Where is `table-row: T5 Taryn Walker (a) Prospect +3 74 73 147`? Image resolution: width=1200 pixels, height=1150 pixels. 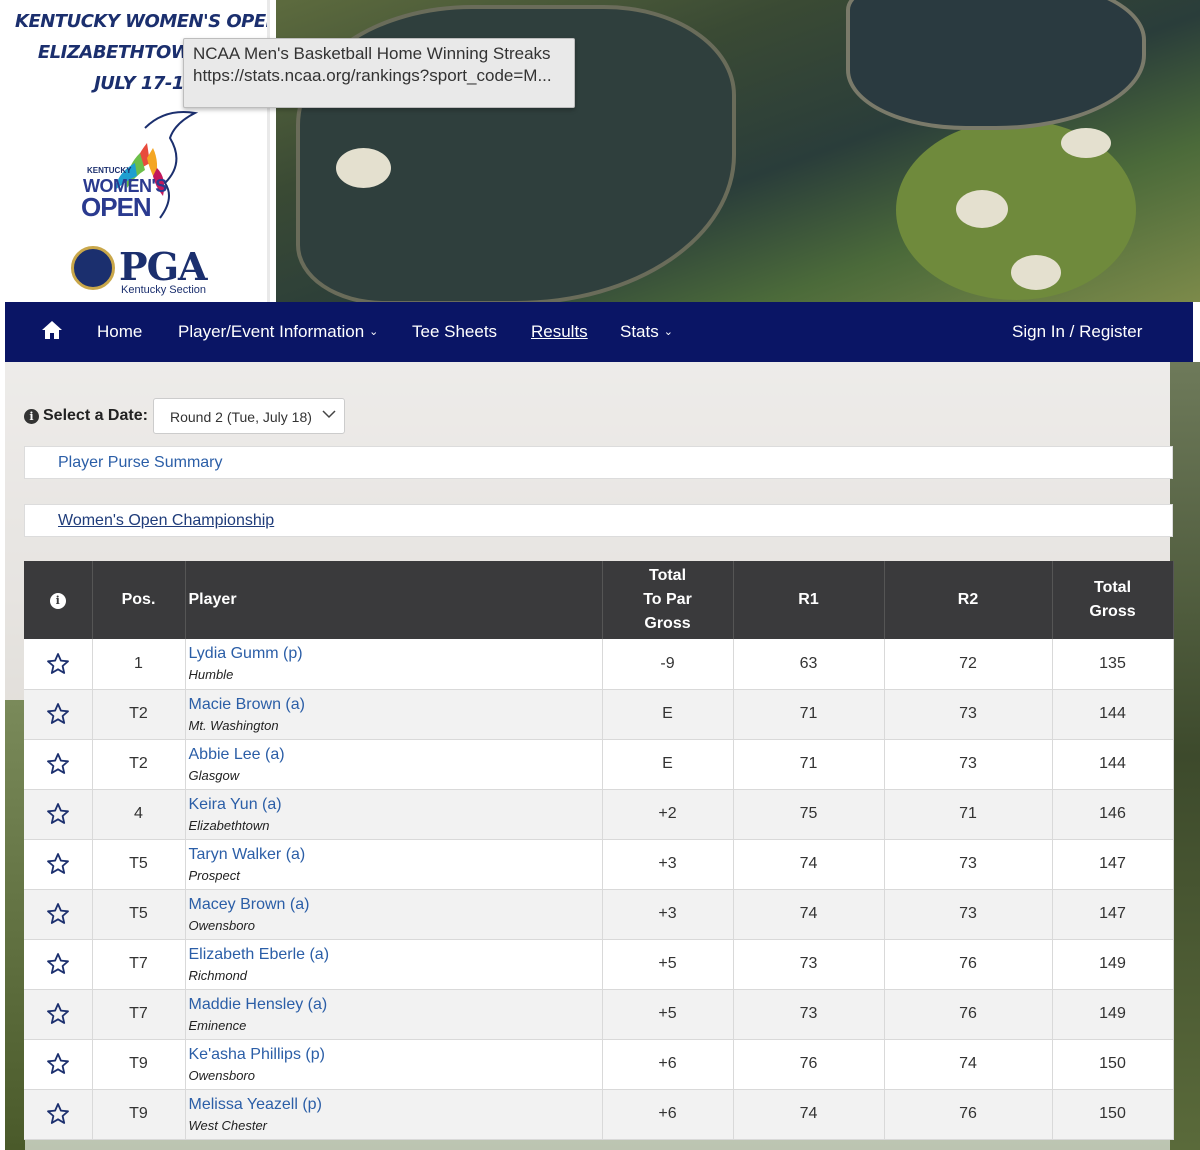 table-row: T5 Taryn Walker (a) Prospect +3 74 73 147 is located at coordinates (599, 864).